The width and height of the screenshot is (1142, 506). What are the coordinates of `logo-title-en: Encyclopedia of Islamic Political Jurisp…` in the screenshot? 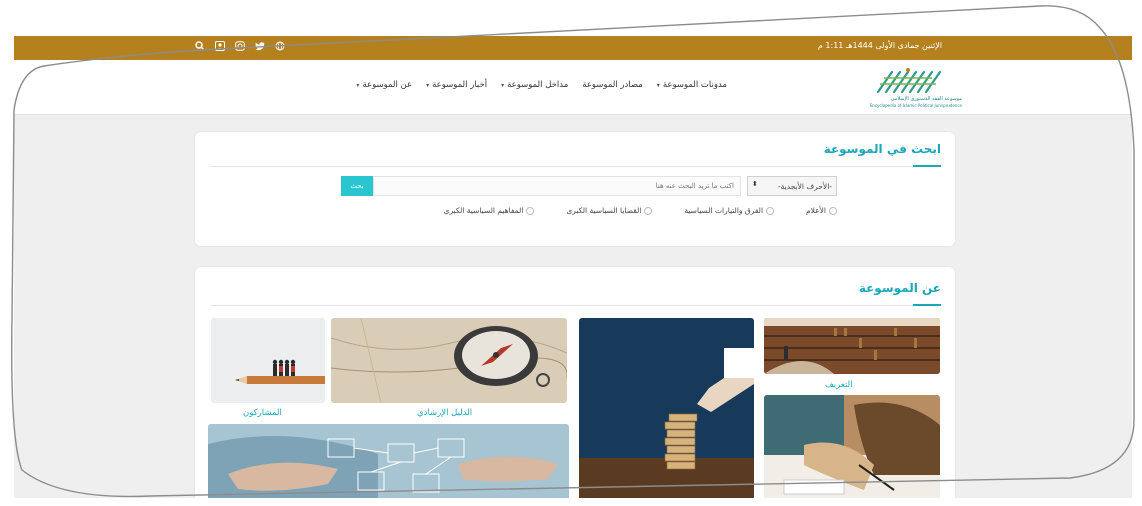 It's located at (915, 105).